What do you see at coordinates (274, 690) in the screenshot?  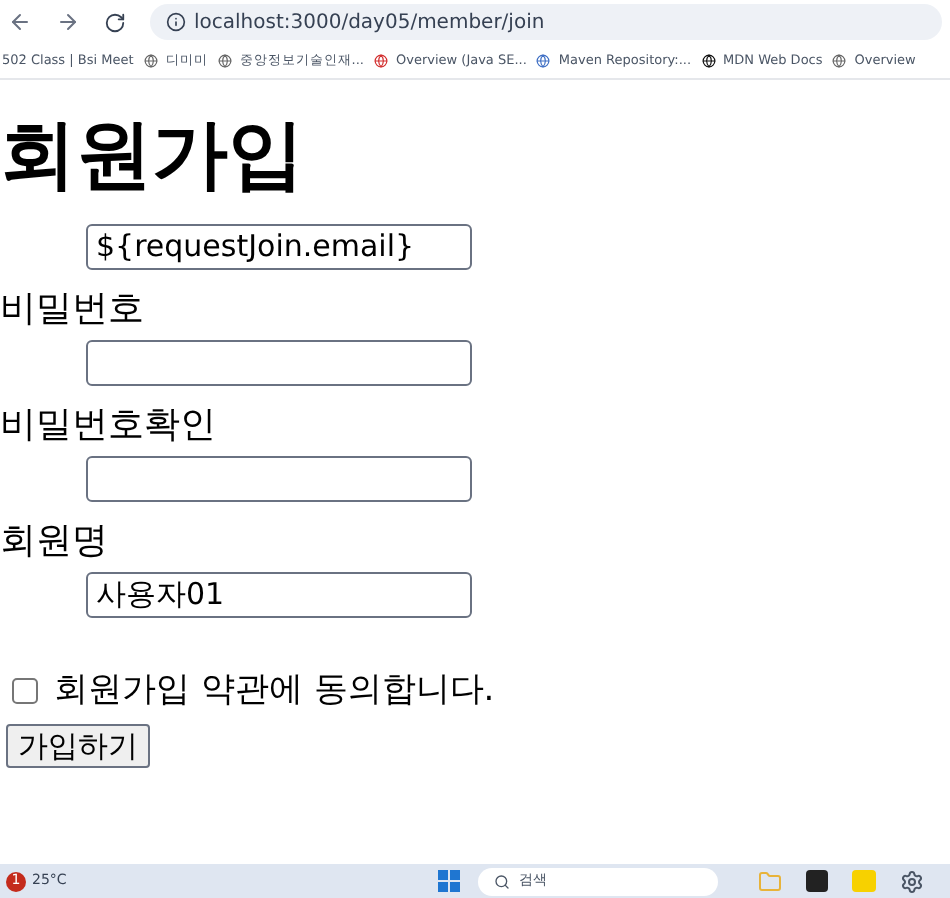 I see `agree-label: 회원가입 약관에 동의합니다.` at bounding box center [274, 690].